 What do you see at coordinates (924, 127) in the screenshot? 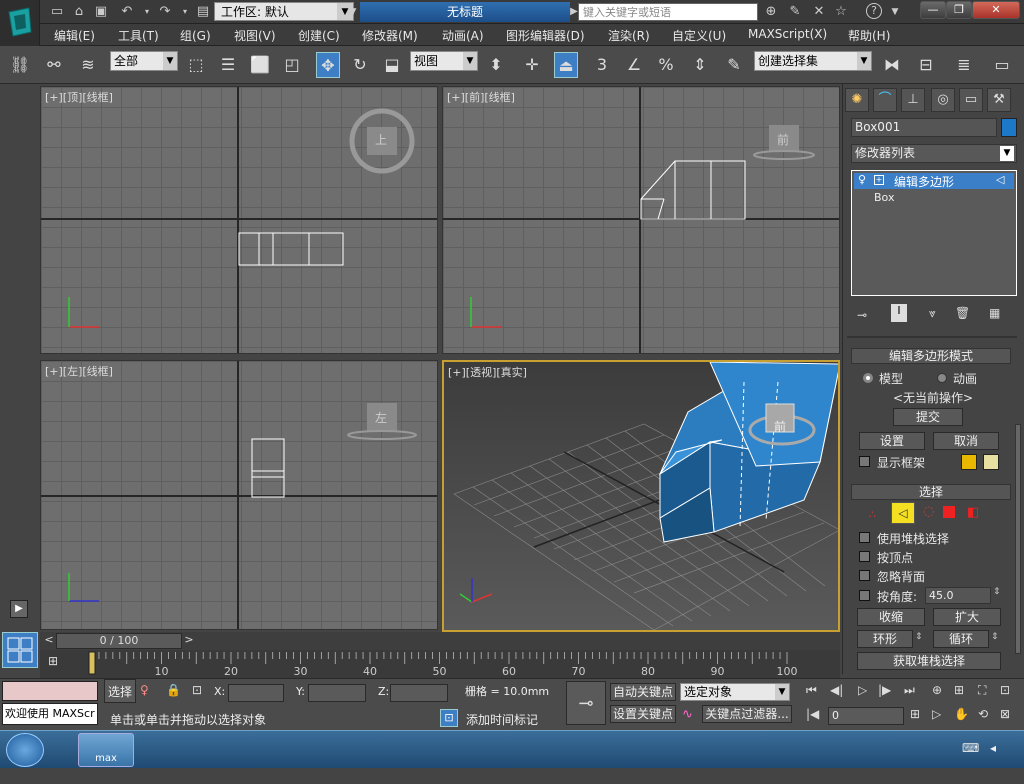
I see `object-name-input: Box001` at bounding box center [924, 127].